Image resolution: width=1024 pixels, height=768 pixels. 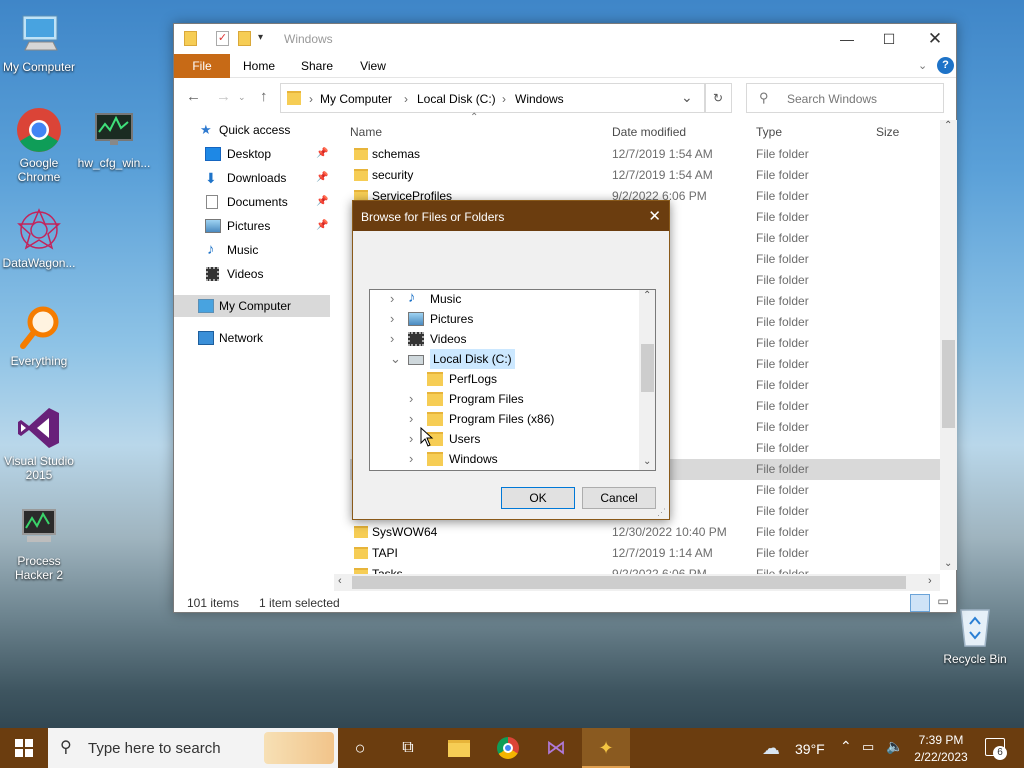 What do you see at coordinates (222, 38) in the screenshot?
I see `properties-icon: ✓` at bounding box center [222, 38].